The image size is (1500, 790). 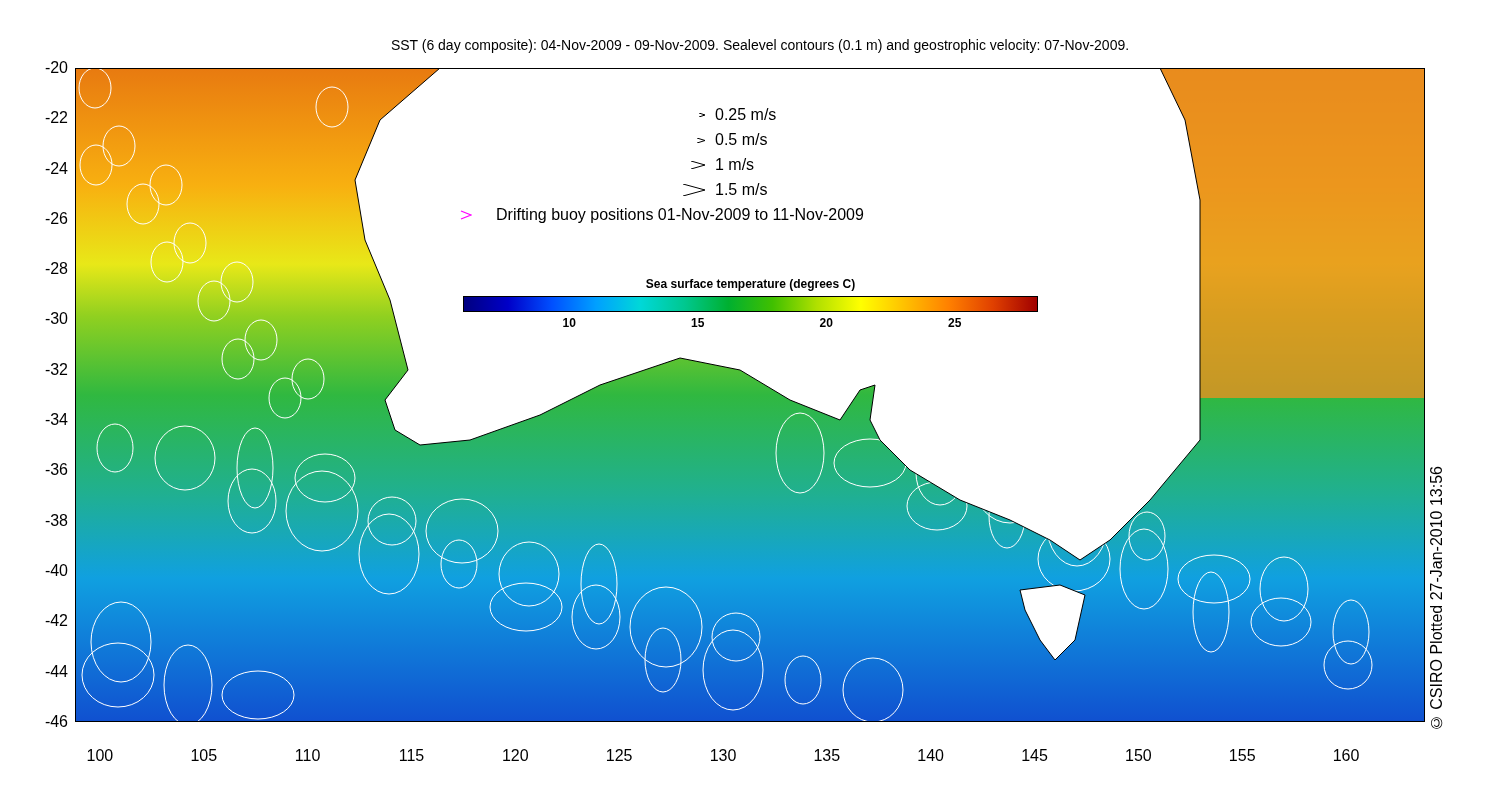 I want to click on x-axis-label: 125, so click(x=619, y=756).